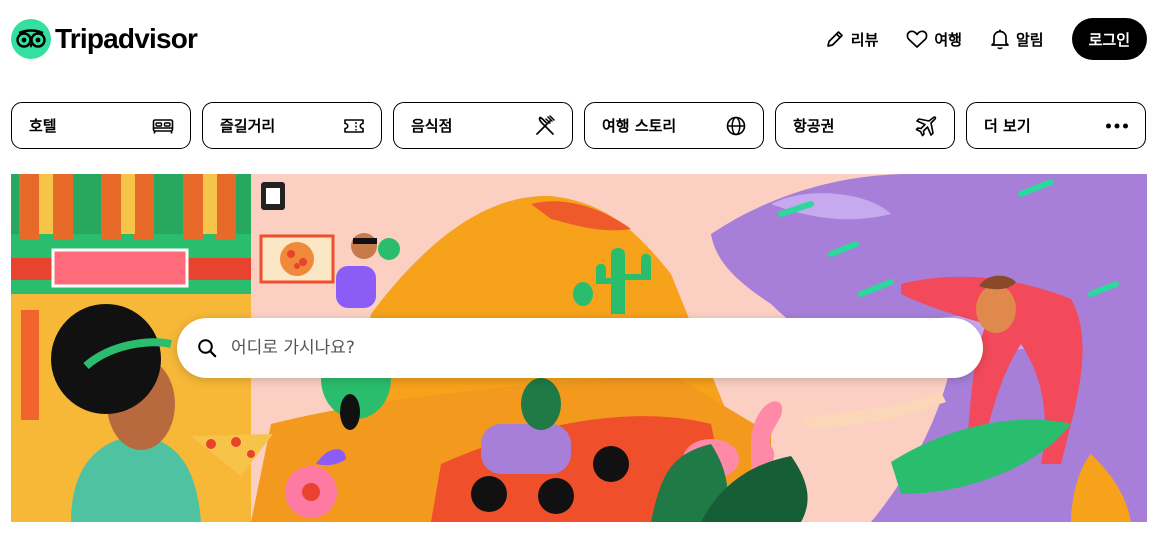 The width and height of the screenshot is (1165, 545). I want to click on category-travel-stories-label: 여행 스토리, so click(639, 126).